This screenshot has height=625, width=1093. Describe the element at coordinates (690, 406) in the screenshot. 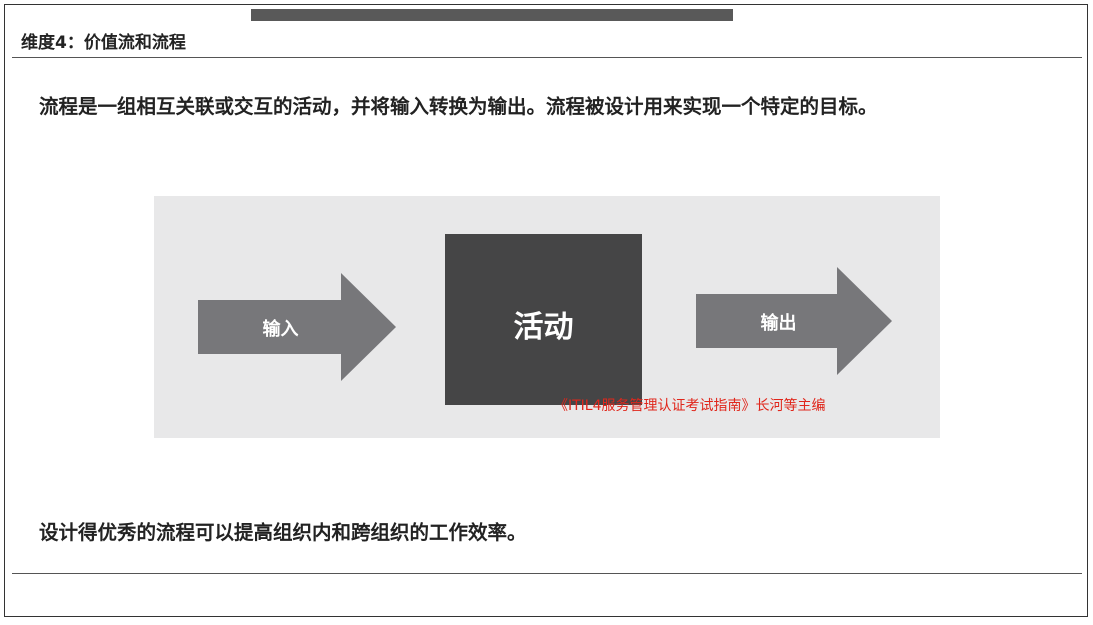

I see `source-watermark: 《ITIL4服务管理认证考试指南》长河等主编` at that location.